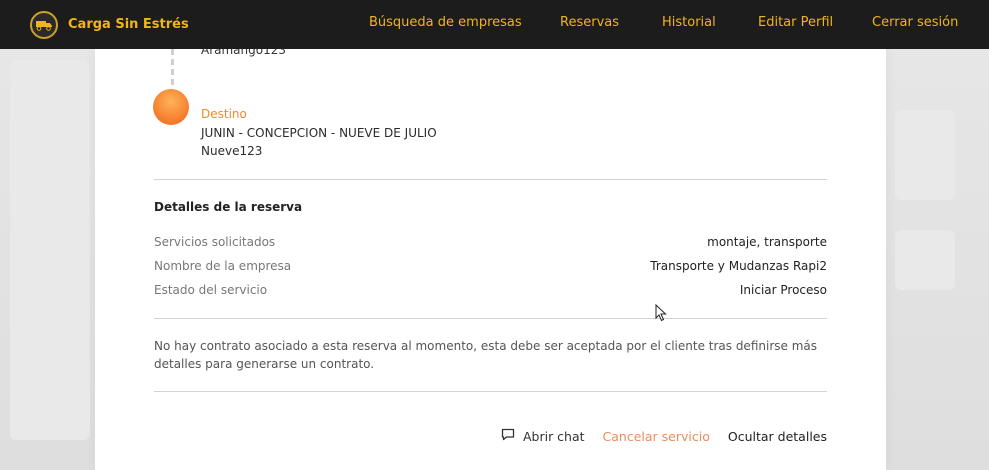 This screenshot has height=470, width=989. Describe the element at coordinates (915, 22) in the screenshot. I see `nav-link-cerrar-sesion: Cerrar sesión` at that location.